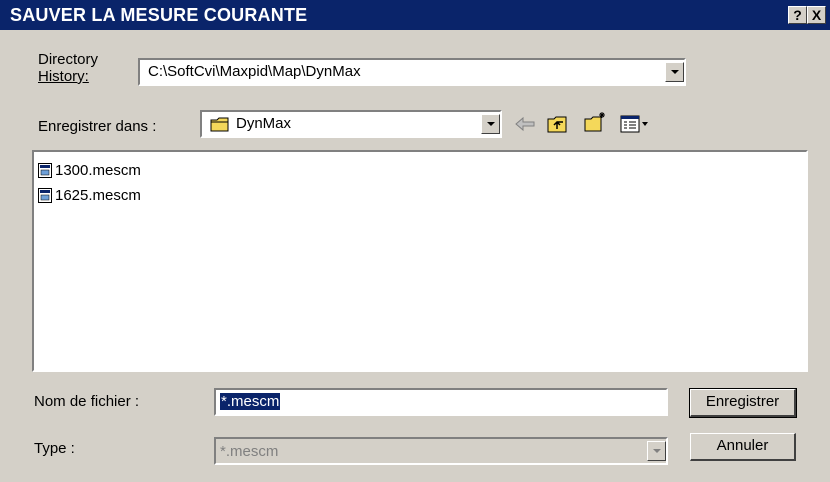 The height and width of the screenshot is (482, 830). What do you see at coordinates (743, 447) in the screenshot?
I see `cancel-button: Annuler` at bounding box center [743, 447].